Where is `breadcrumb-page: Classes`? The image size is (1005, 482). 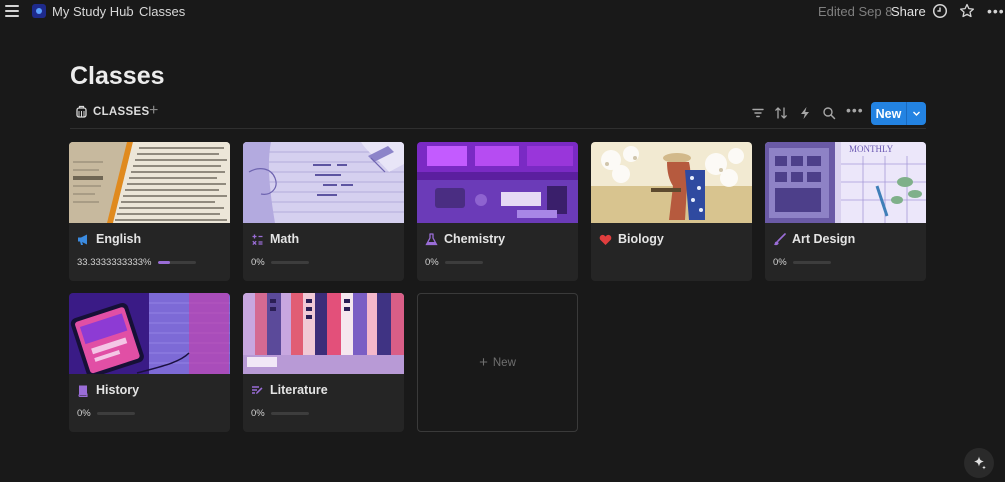
breadcrumb-page: Classes is located at coordinates (162, 11).